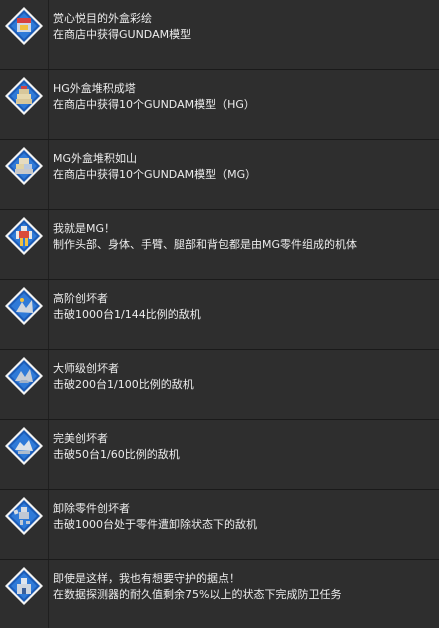  I want to click on achievement-description: 在商店中获得10个GUNDAM模型（MG）, so click(155, 174).